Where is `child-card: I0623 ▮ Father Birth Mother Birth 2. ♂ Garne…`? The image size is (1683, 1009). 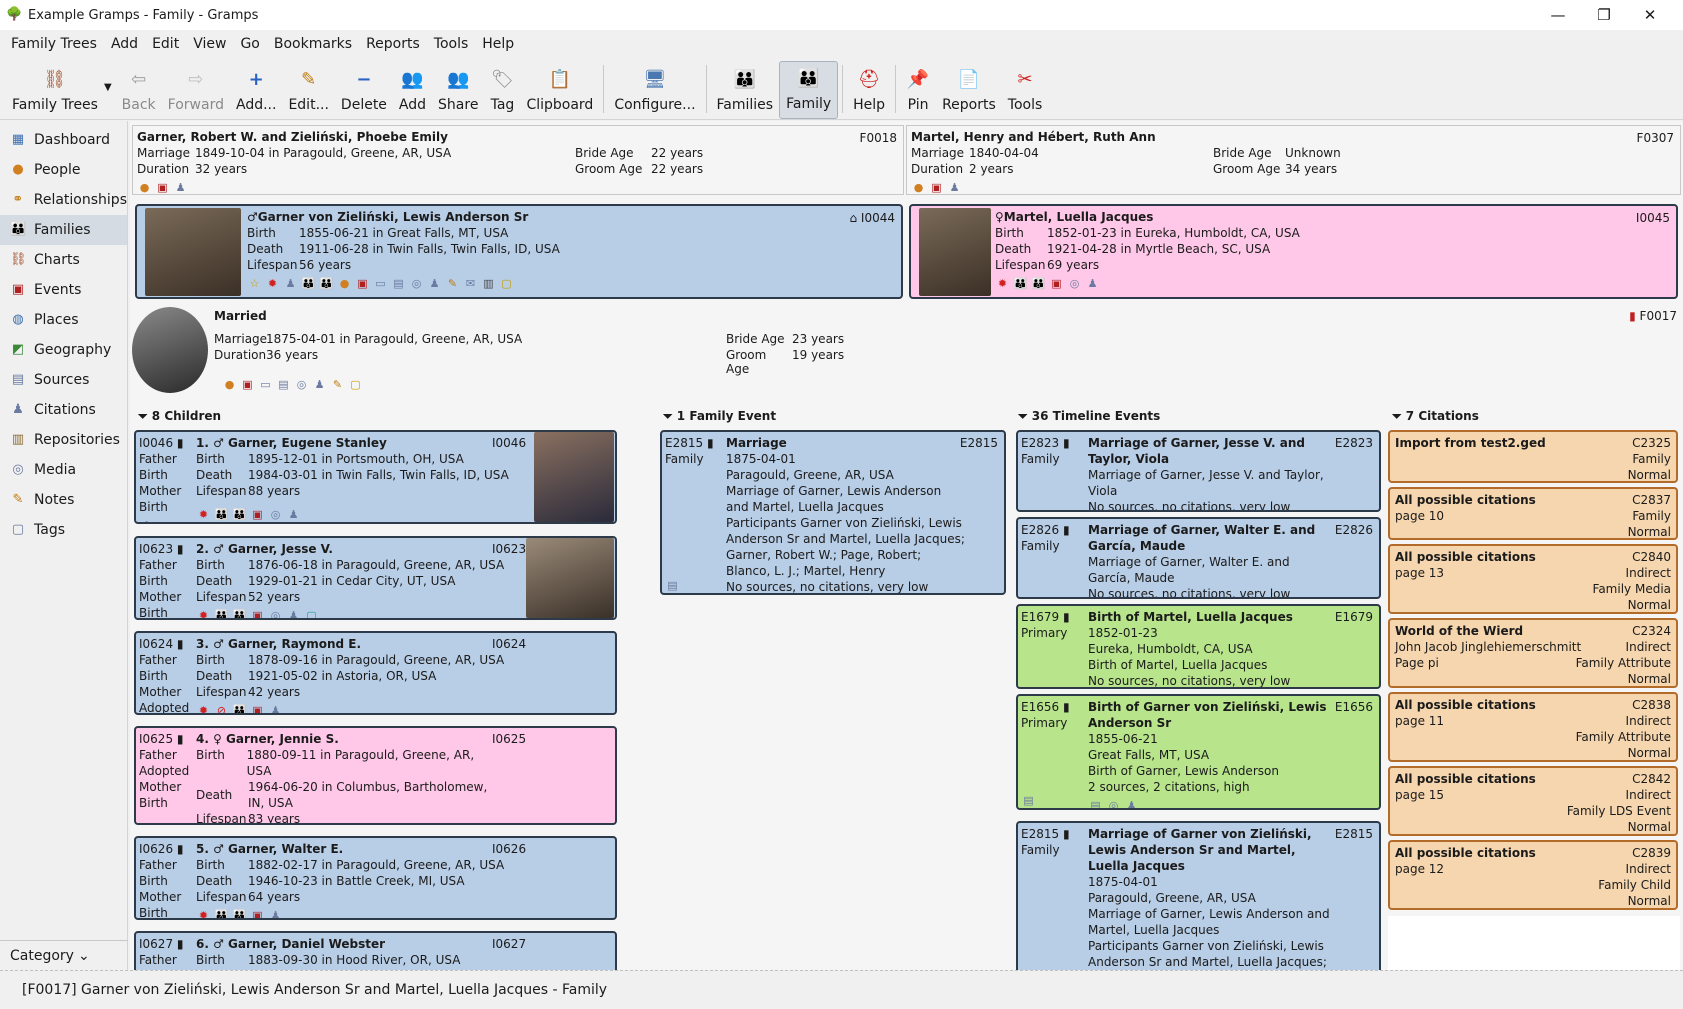 child-card: I0623 ▮ Father Birth Mother Birth 2. ♂ Garne… is located at coordinates (375, 578).